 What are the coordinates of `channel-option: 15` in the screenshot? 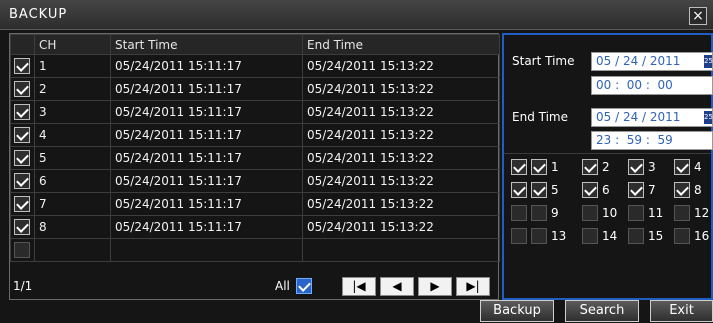 It's located at (645, 237).